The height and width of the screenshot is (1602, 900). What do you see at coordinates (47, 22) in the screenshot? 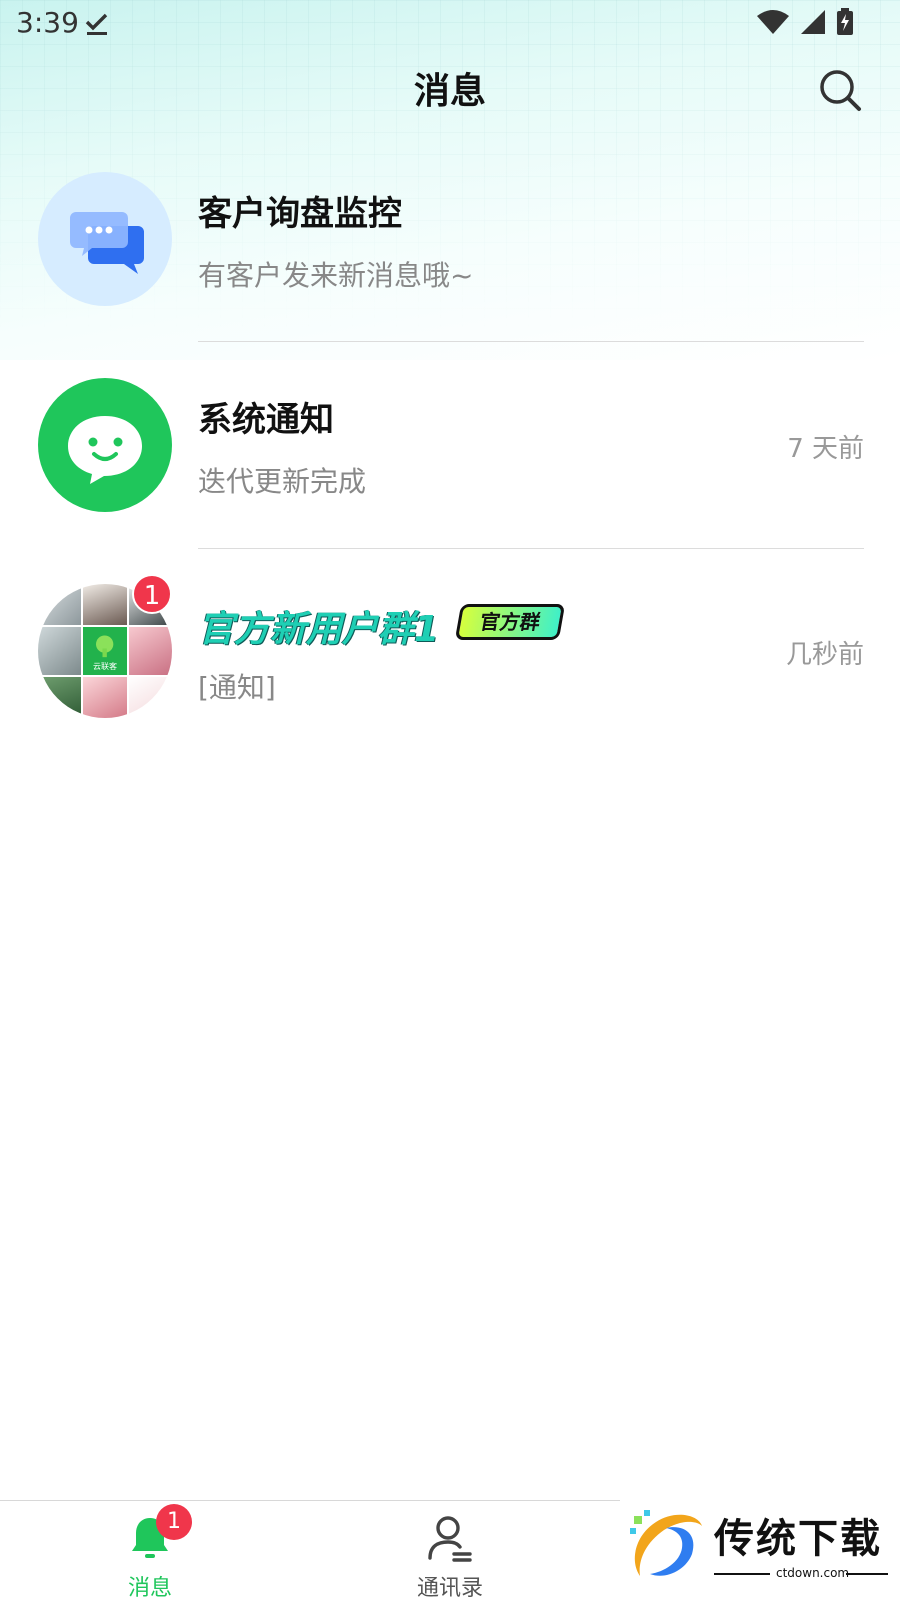
I see `status-time: 3:39` at bounding box center [47, 22].